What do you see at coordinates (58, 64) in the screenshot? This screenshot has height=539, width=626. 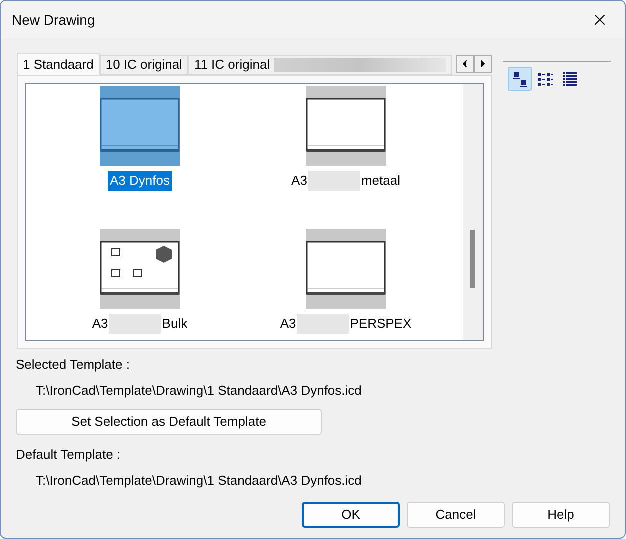 I see `tab: 1 Standaard` at bounding box center [58, 64].